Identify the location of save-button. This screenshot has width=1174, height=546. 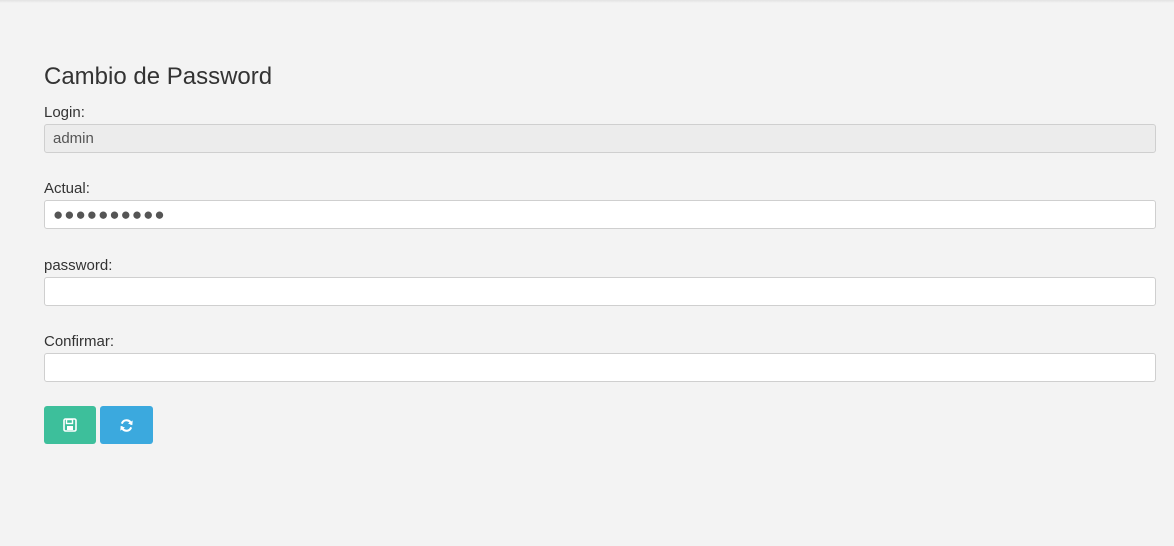
(70, 425).